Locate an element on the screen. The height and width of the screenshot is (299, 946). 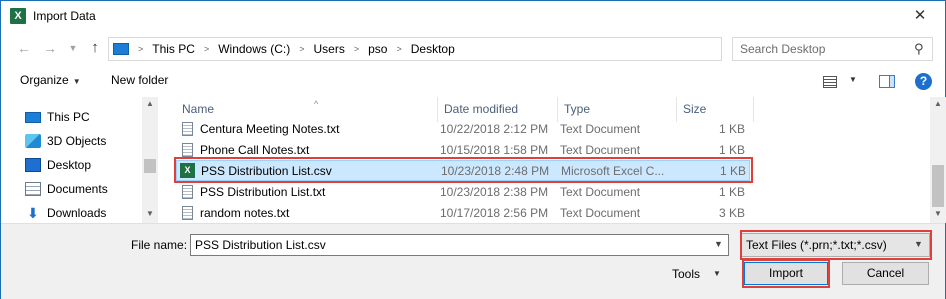
title-bar: X Import Data ✕ is located at coordinates (473, 16).